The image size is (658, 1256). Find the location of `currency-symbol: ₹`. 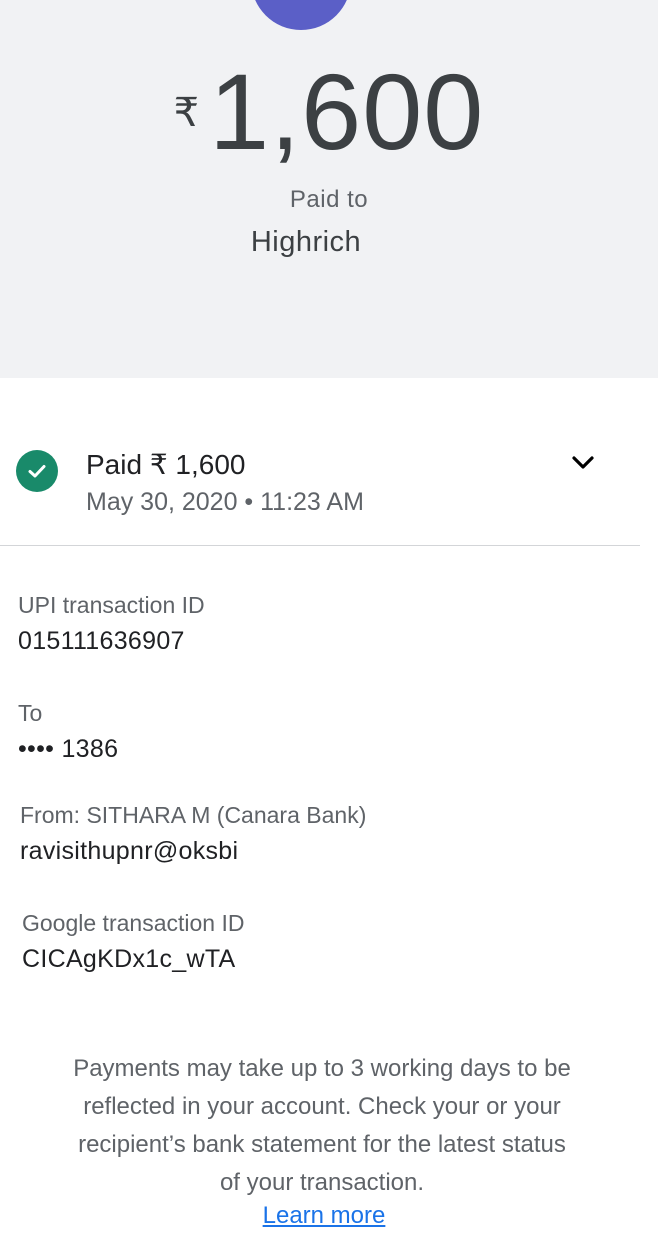

currency-symbol: ₹ is located at coordinates (186, 113).